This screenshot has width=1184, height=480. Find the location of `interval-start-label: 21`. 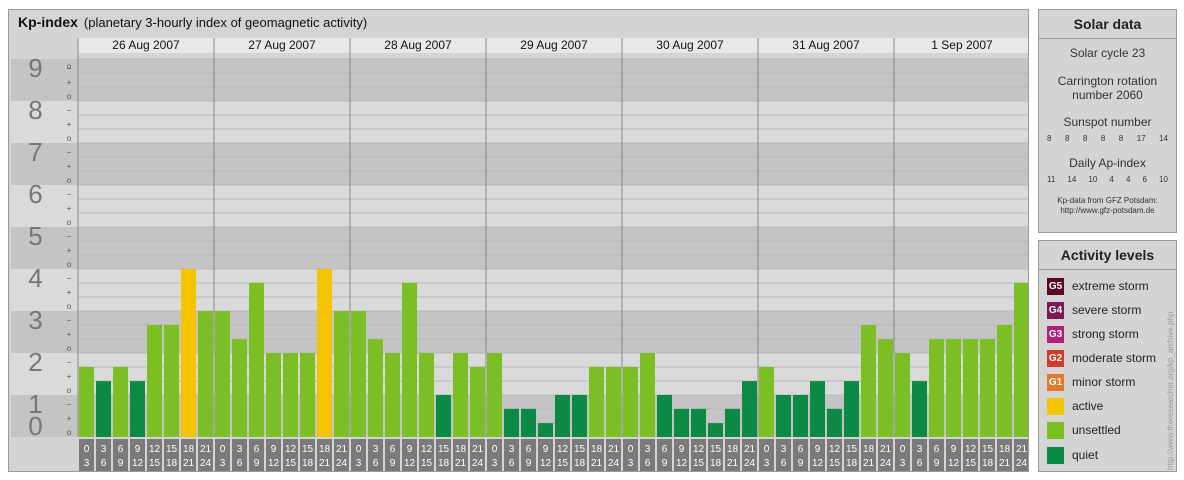

interval-start-label: 21 is located at coordinates (614, 449).